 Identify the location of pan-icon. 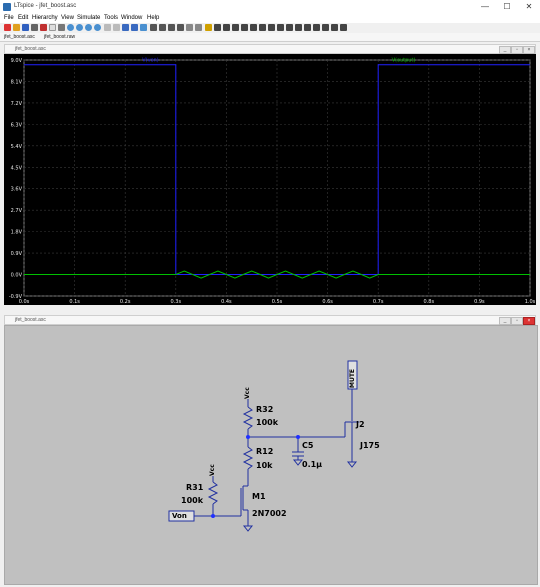
(61, 27).